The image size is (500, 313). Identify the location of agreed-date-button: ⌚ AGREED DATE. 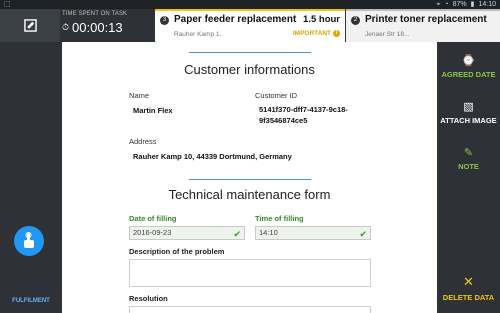
(468, 66).